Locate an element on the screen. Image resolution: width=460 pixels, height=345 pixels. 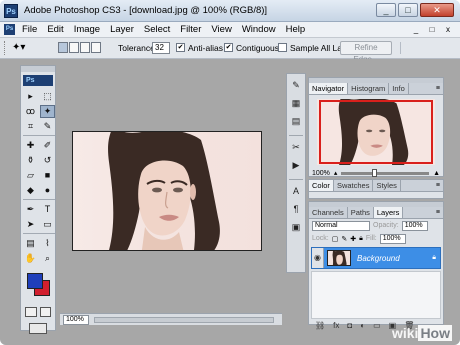
tool-presets-icon: ▦ is located at coordinates (296, 103).